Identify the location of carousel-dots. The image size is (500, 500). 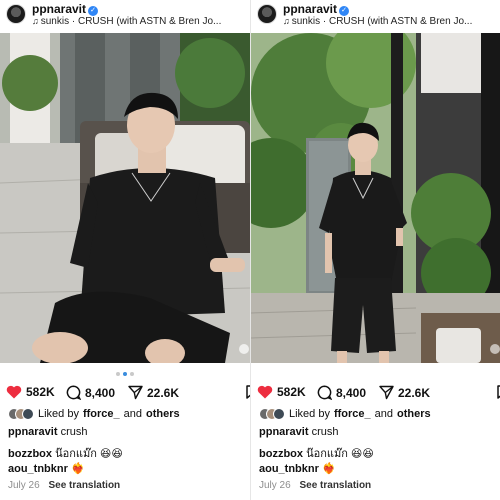
(125, 374).